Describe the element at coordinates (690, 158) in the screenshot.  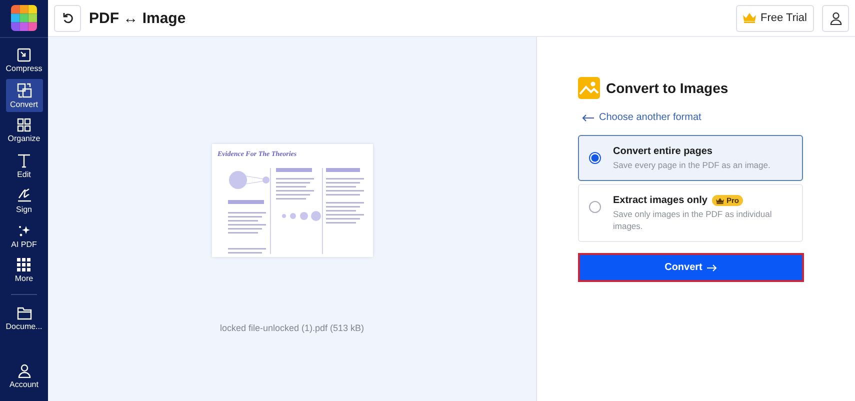
I see `conversion-option: Convert entire pages Save every page in the PDF as an image.` at that location.